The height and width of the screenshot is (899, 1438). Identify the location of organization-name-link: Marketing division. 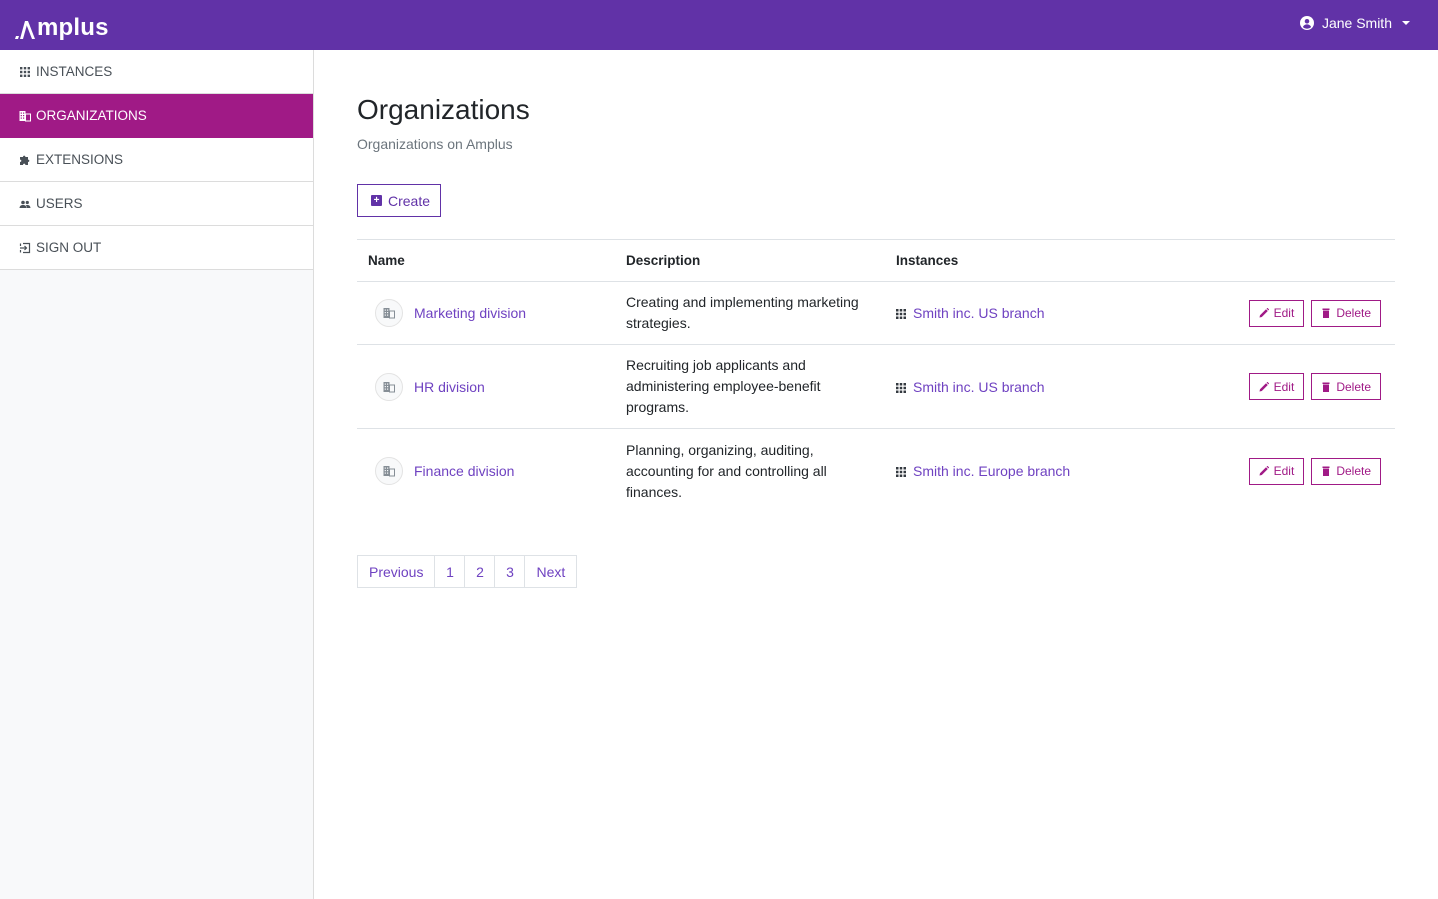
(470, 313).